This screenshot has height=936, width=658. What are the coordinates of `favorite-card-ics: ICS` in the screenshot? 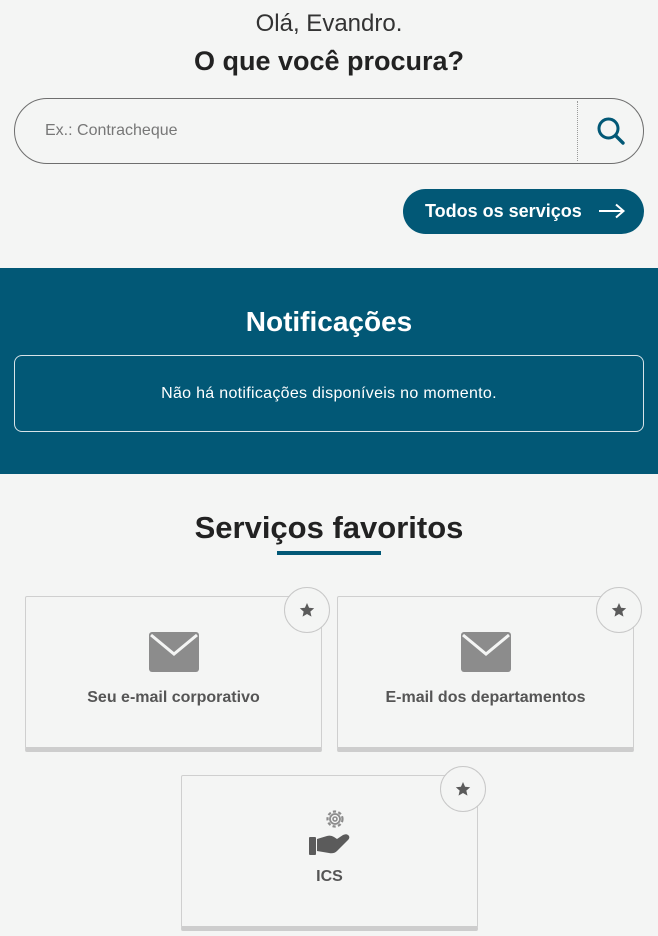 It's located at (329, 853).